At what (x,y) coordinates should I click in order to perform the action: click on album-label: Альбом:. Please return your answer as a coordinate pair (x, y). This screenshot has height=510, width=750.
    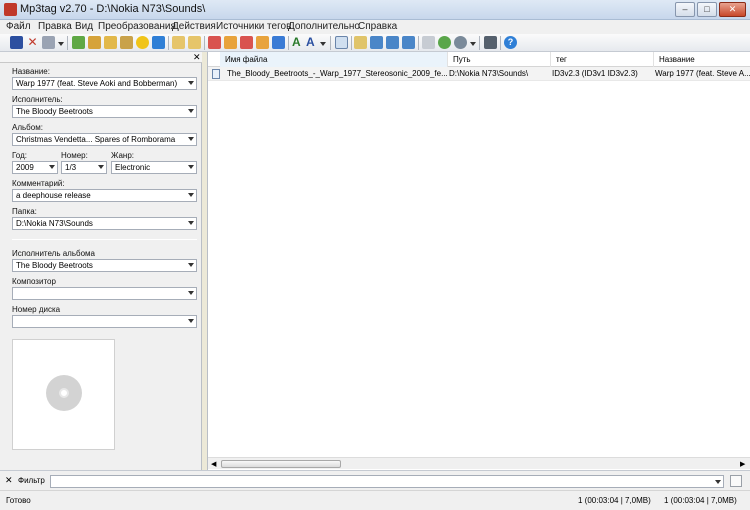
    Looking at the image, I should click on (27, 127).